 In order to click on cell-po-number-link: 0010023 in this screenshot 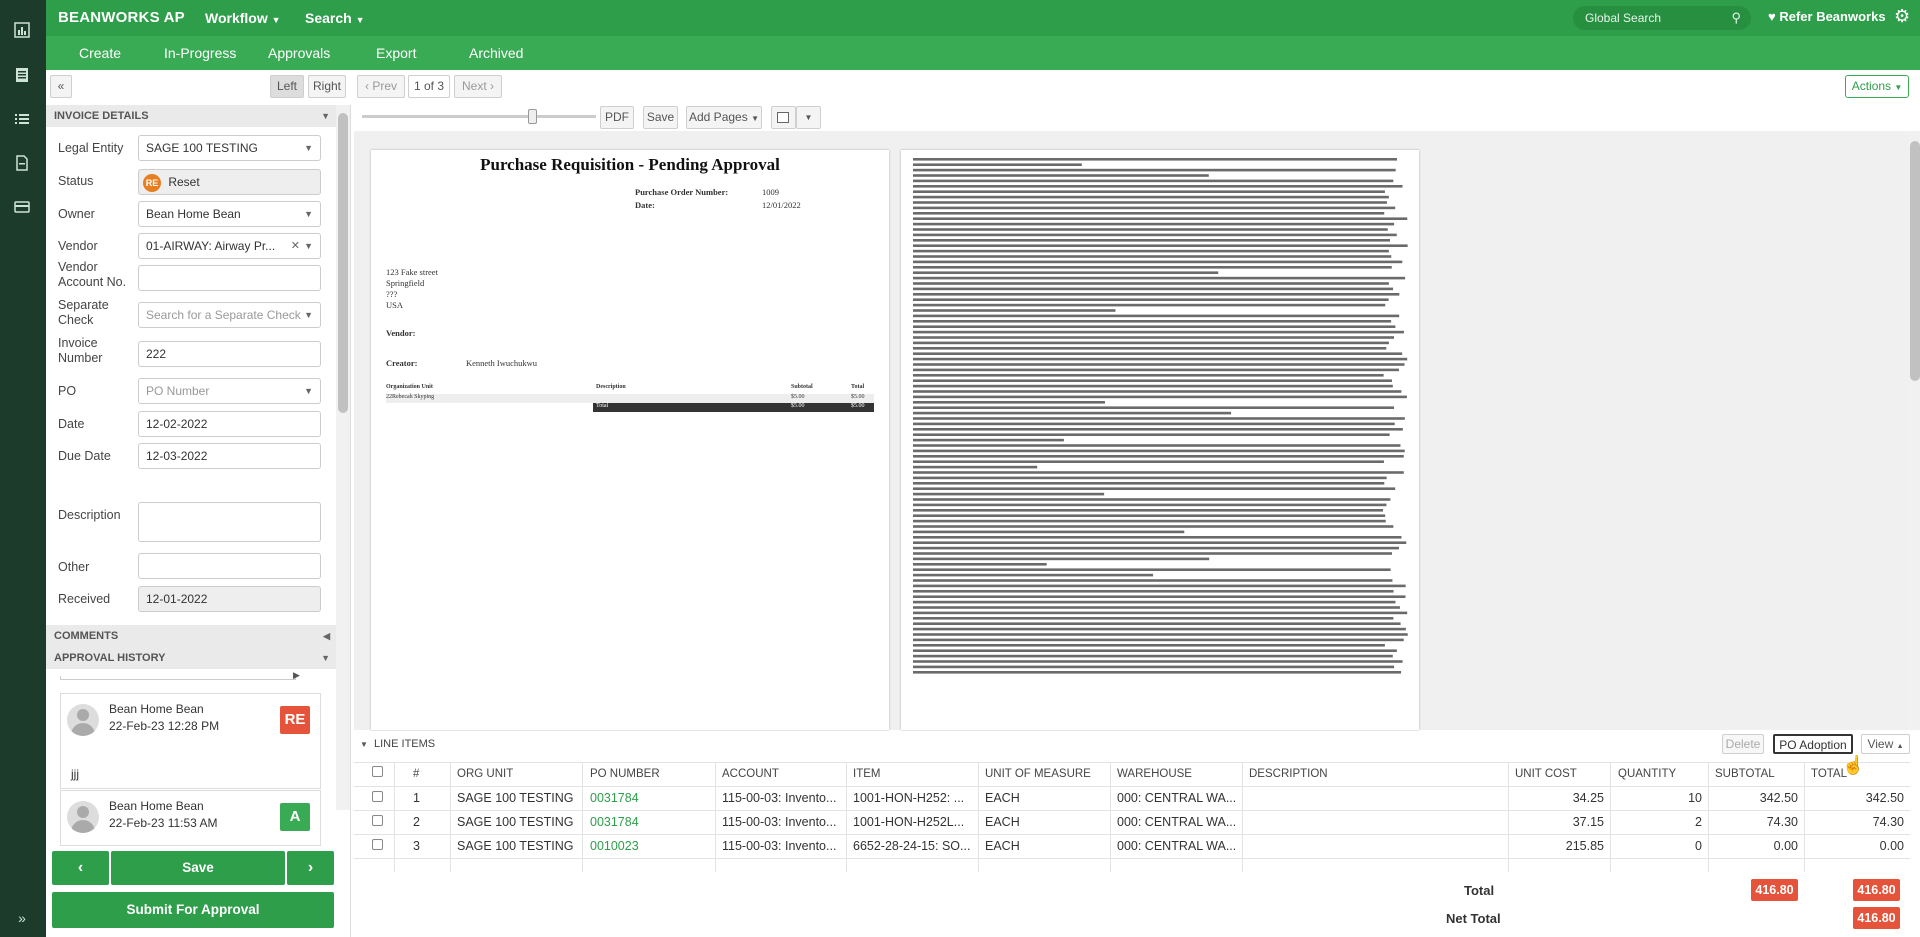, I will do `click(614, 846)`.